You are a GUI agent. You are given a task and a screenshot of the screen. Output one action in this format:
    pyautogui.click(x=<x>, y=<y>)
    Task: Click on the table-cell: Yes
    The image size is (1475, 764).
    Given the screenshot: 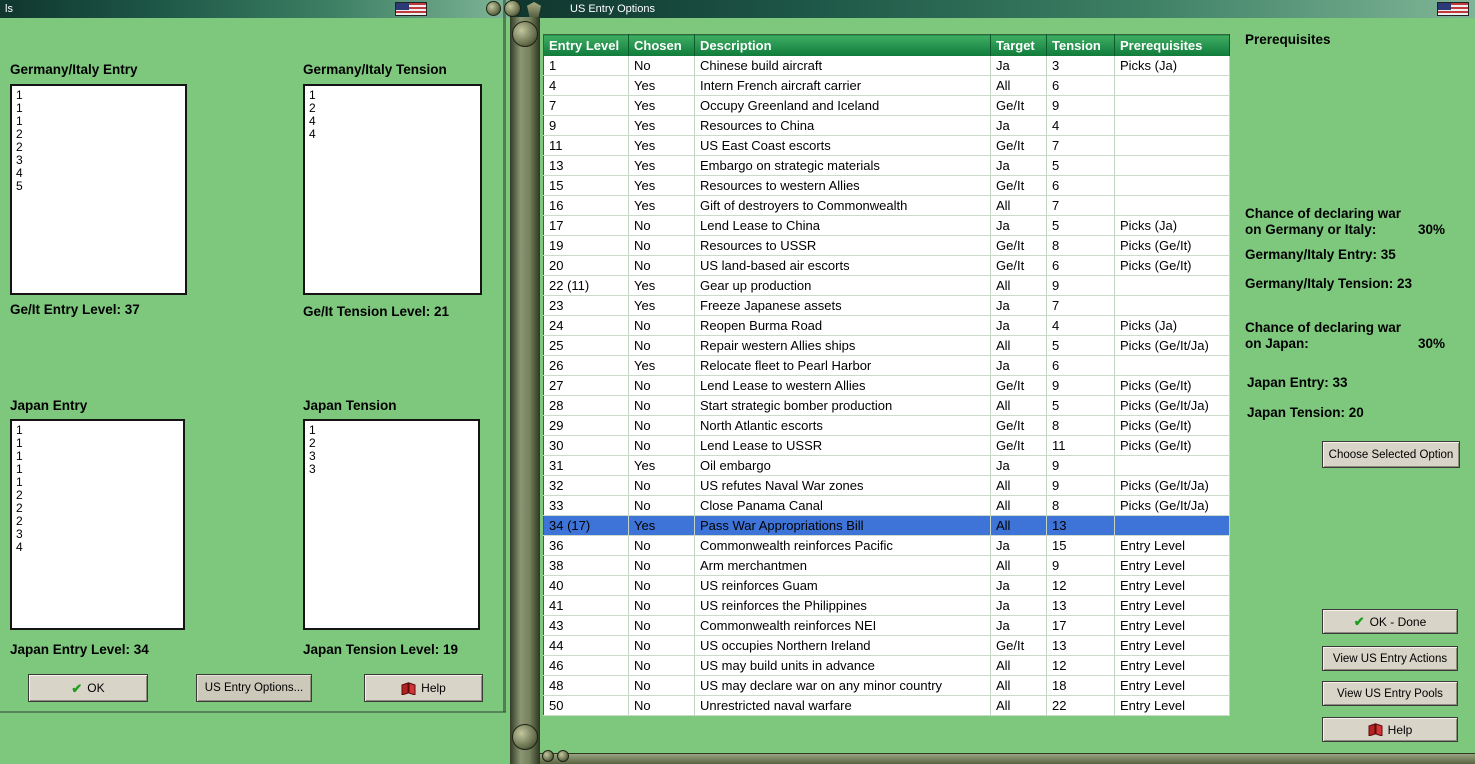 What is the action you would take?
    pyautogui.click(x=661, y=125)
    